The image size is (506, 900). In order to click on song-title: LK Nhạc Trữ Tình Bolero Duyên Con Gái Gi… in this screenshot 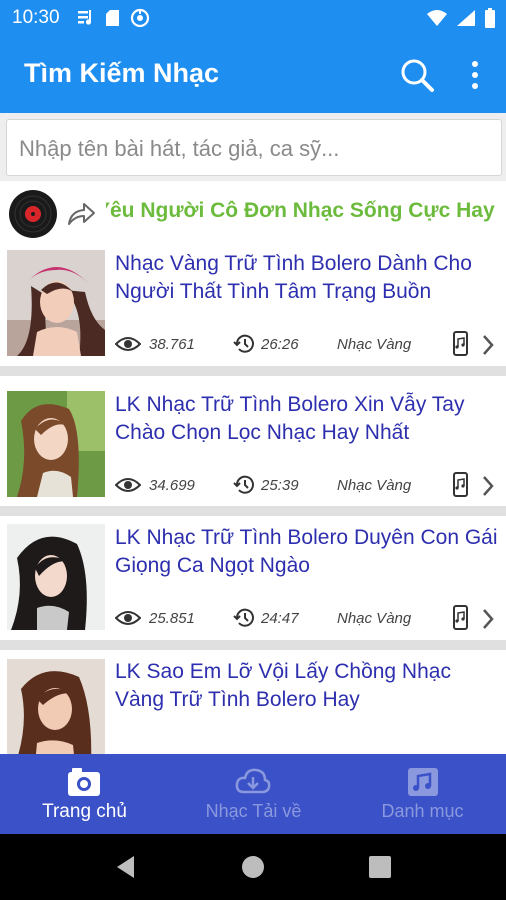, I will do `click(306, 551)`.